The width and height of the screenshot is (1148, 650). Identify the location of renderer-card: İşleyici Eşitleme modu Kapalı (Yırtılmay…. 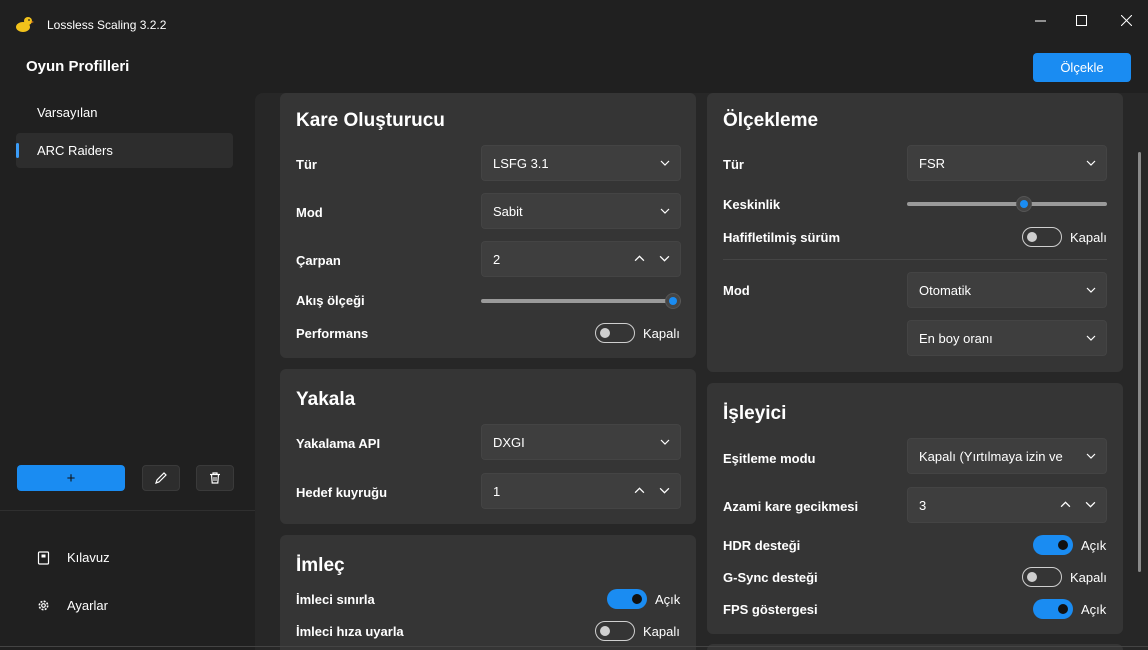
(915, 508).